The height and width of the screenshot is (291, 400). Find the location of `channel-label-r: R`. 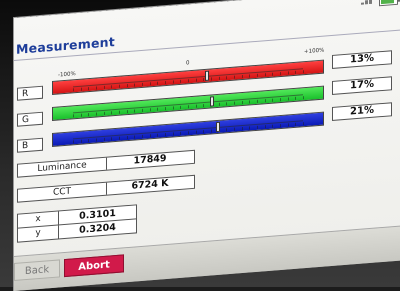

channel-label-r: R is located at coordinates (30, 93).